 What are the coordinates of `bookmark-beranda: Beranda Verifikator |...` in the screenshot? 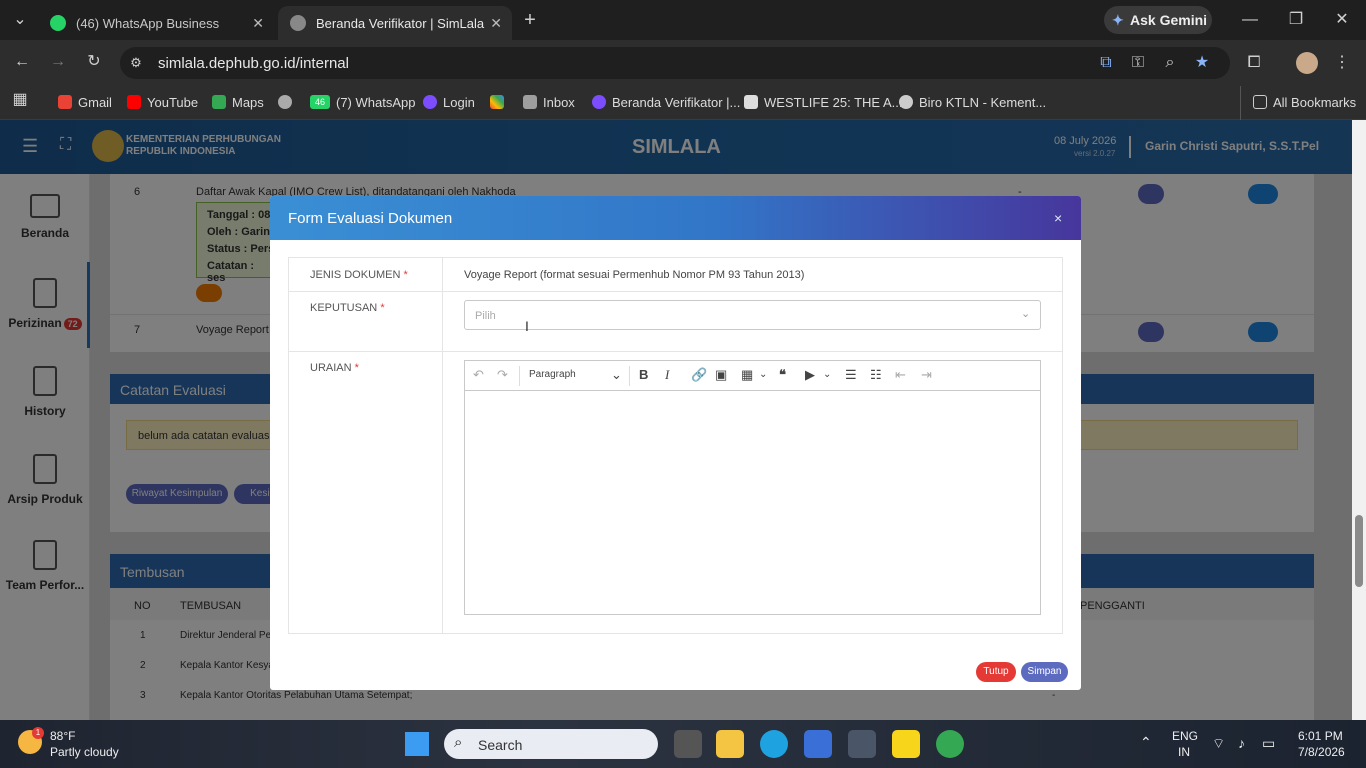 It's located at (666, 102).